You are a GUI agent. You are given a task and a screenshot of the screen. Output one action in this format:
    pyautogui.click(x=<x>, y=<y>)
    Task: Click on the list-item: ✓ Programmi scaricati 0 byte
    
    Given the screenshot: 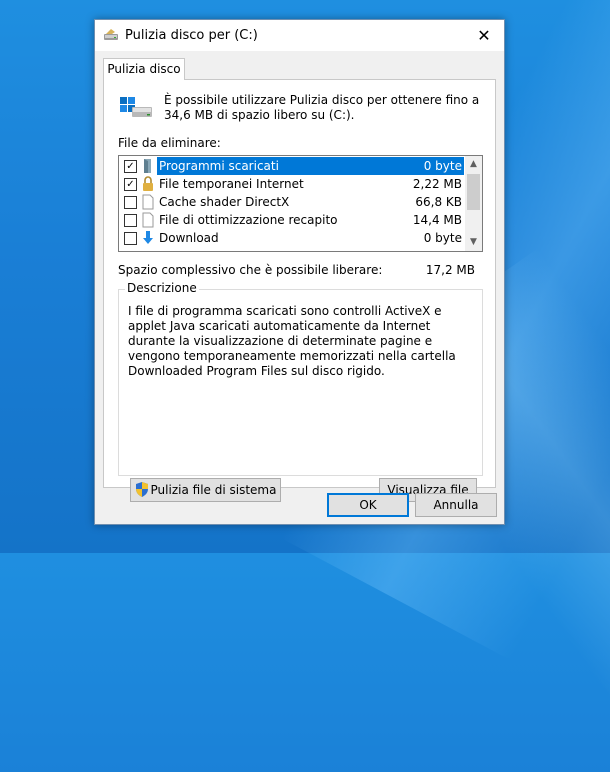 What is the action you would take?
    pyautogui.click(x=291, y=166)
    